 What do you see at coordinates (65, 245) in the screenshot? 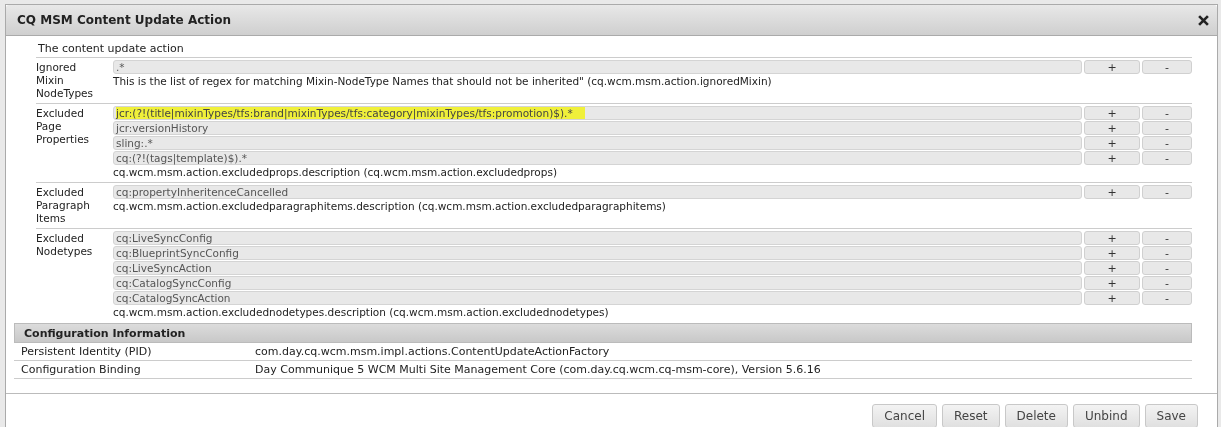
I see `property-label: Excluded Nodetypes` at bounding box center [65, 245].